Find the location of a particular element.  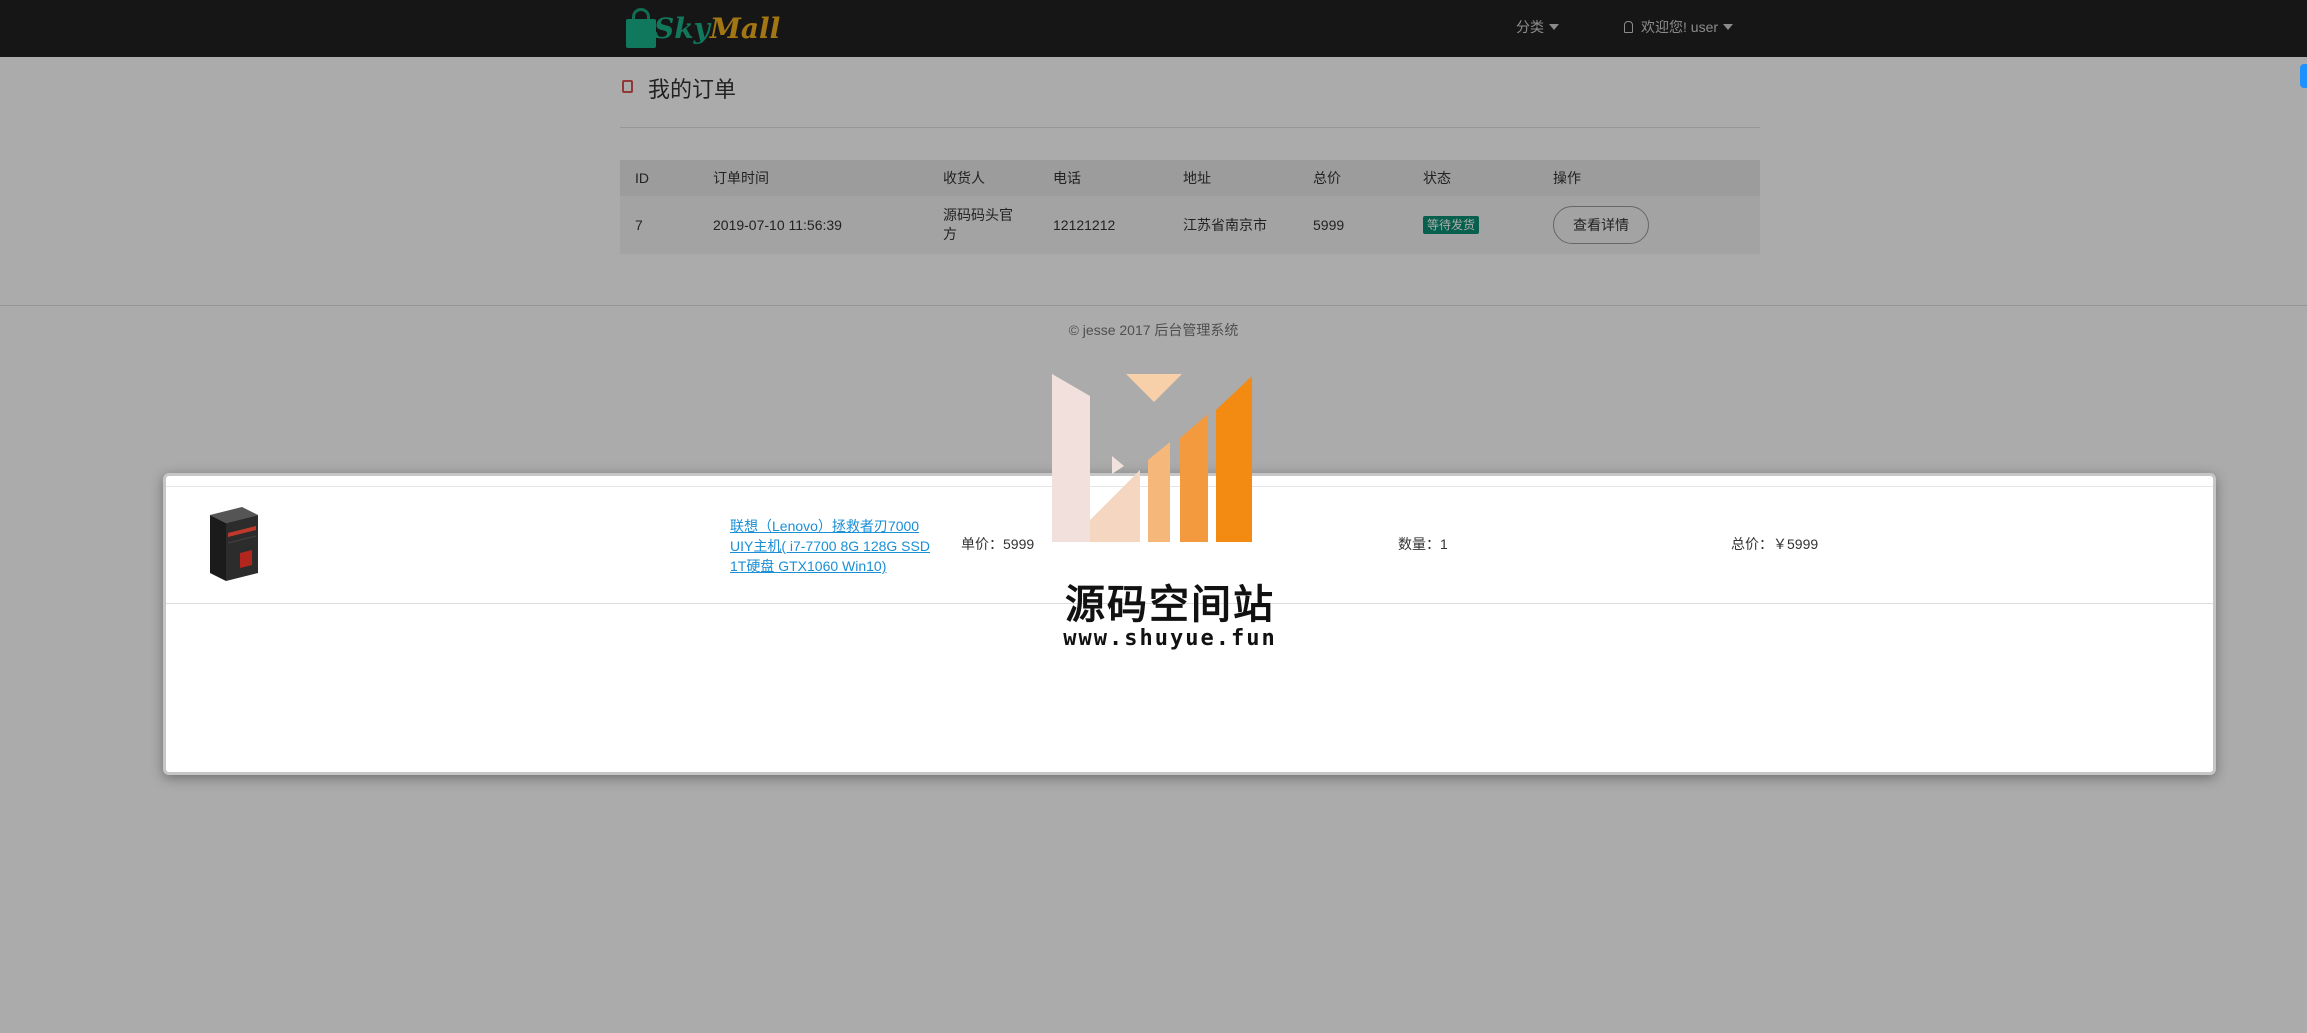

watermark-url: www.shuyue.fun is located at coordinates (1170, 638).